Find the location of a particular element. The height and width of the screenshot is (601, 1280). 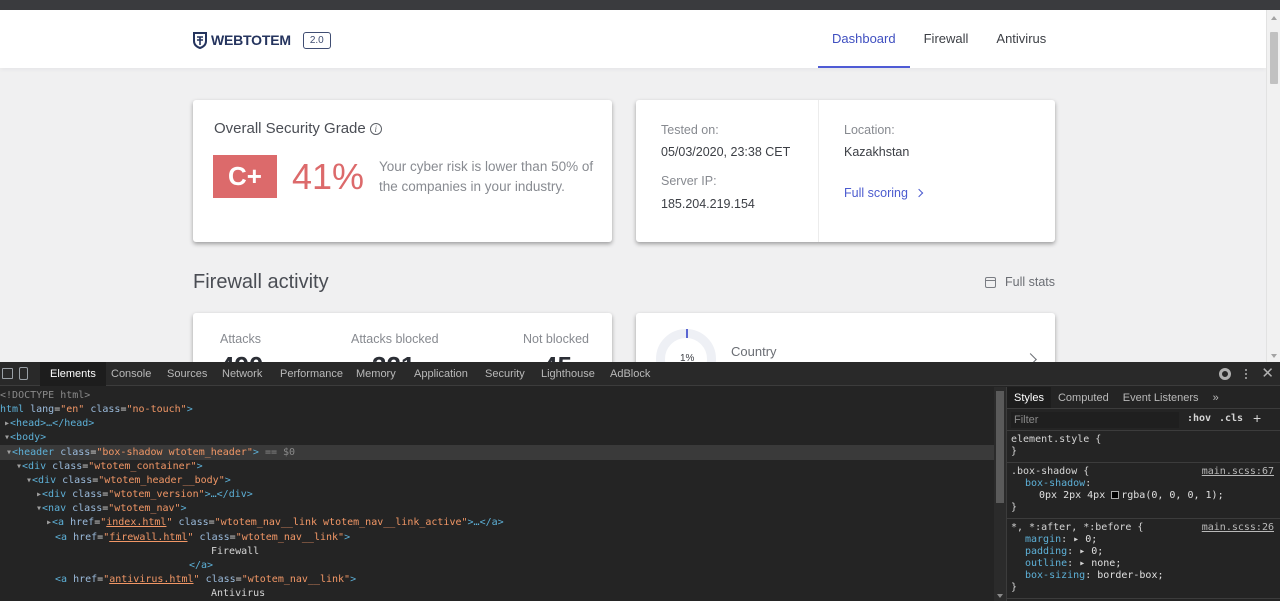

nav-dashboard: Dashboard is located at coordinates (864, 39).